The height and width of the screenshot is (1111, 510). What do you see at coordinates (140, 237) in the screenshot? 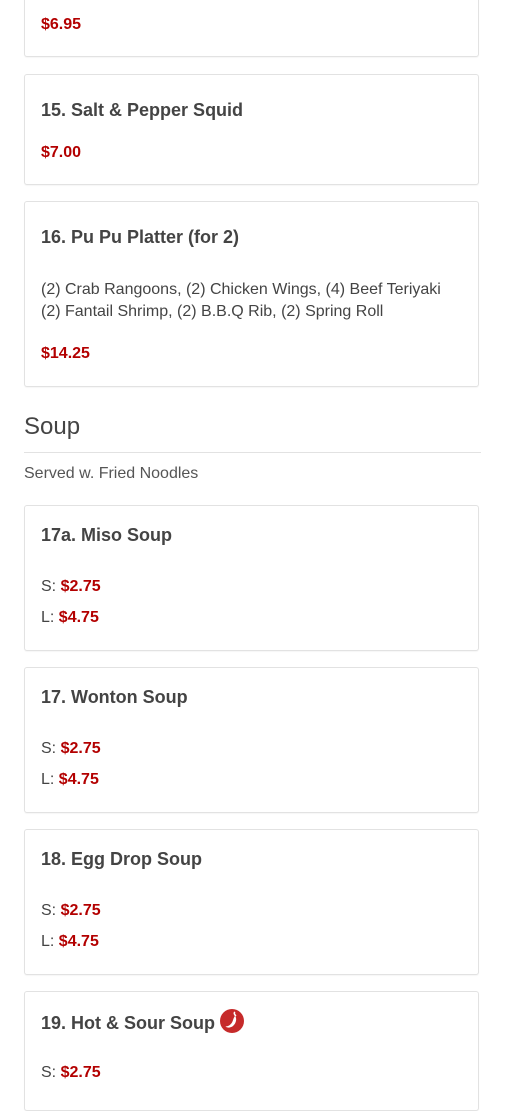
I see `item-title: 16. Pu Pu Platter (for 2)` at bounding box center [140, 237].